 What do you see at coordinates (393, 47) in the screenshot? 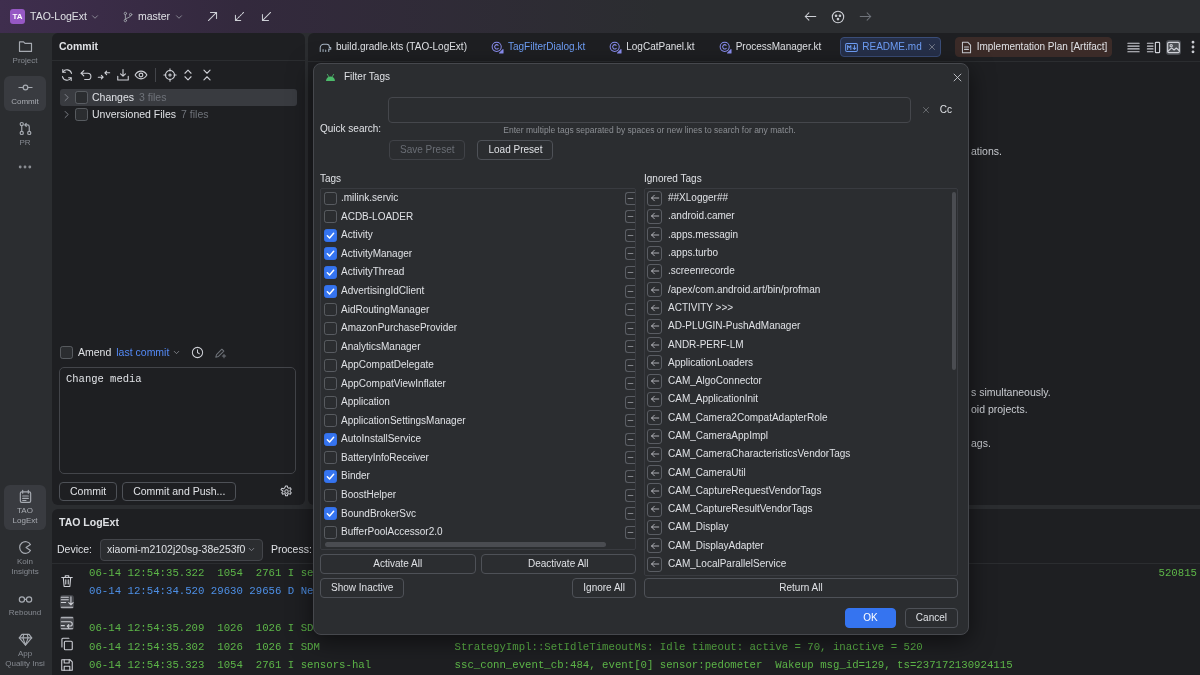
I see `editor-tab: build.gradle.kts (TAO-LogExt)` at bounding box center [393, 47].